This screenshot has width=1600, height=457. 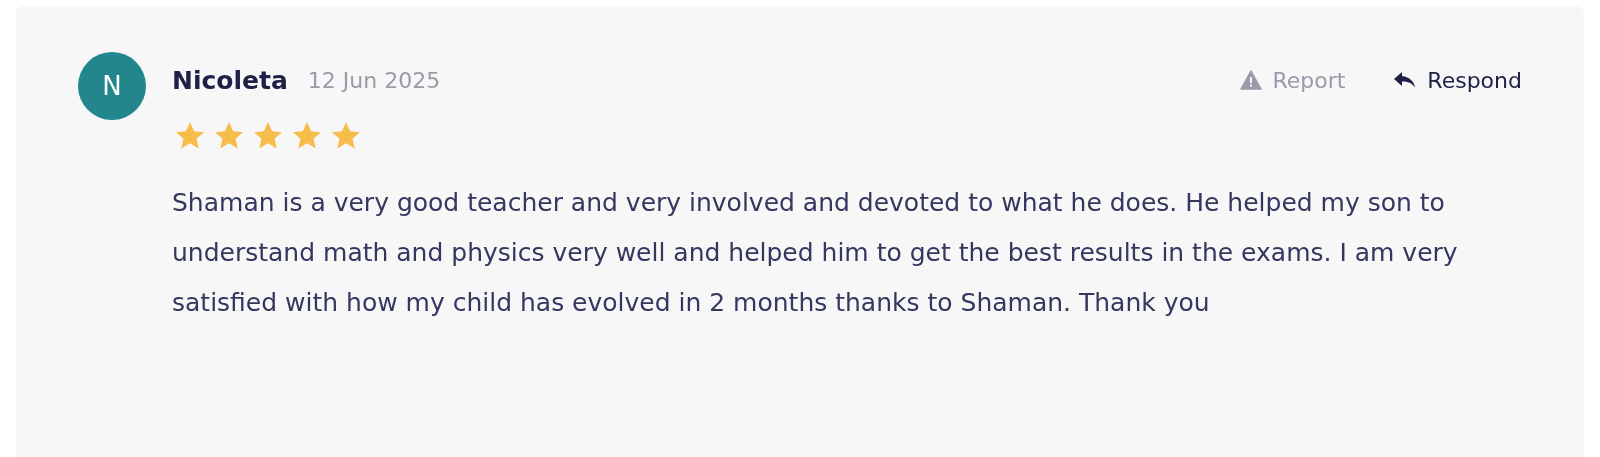 I want to click on warning-icon, so click(x=1251, y=80).